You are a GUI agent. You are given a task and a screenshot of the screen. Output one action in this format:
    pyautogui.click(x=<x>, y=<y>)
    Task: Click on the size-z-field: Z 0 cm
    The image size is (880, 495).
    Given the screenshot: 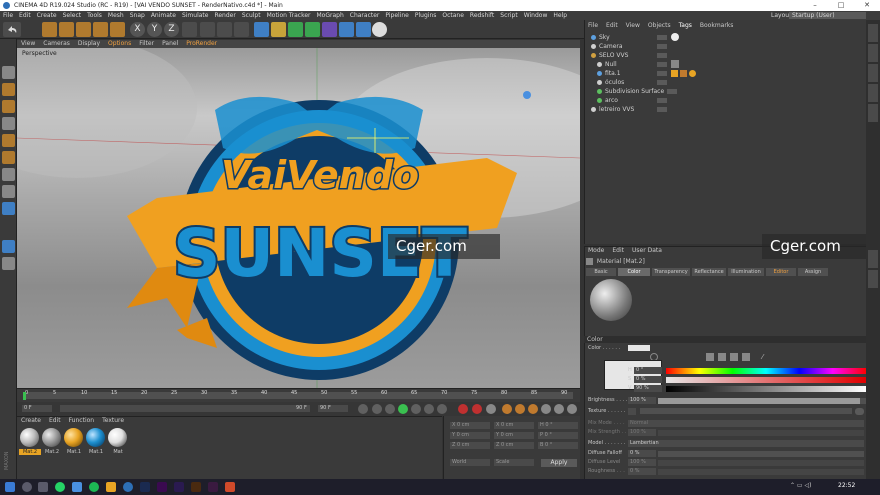 What is the action you would take?
    pyautogui.click(x=514, y=445)
    